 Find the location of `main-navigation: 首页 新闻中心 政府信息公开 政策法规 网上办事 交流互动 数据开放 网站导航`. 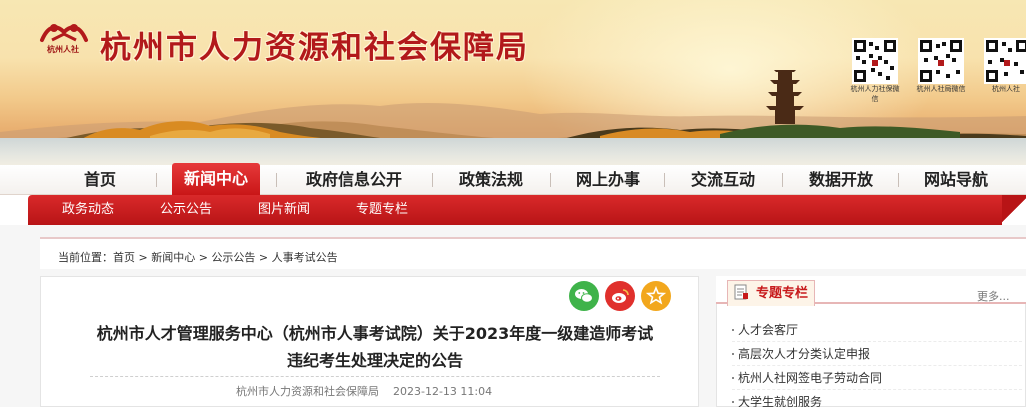

main-navigation: 首页 新闻中心 政府信息公开 政策法规 网上办事 交流互动 数据开放 网站导航 is located at coordinates (513, 179).